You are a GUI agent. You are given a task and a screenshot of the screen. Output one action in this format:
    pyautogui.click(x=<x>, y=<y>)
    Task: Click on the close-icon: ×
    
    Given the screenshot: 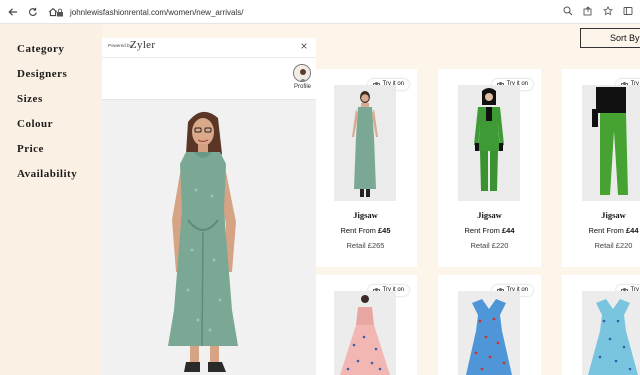 What is the action you would take?
    pyautogui.click(x=304, y=46)
    